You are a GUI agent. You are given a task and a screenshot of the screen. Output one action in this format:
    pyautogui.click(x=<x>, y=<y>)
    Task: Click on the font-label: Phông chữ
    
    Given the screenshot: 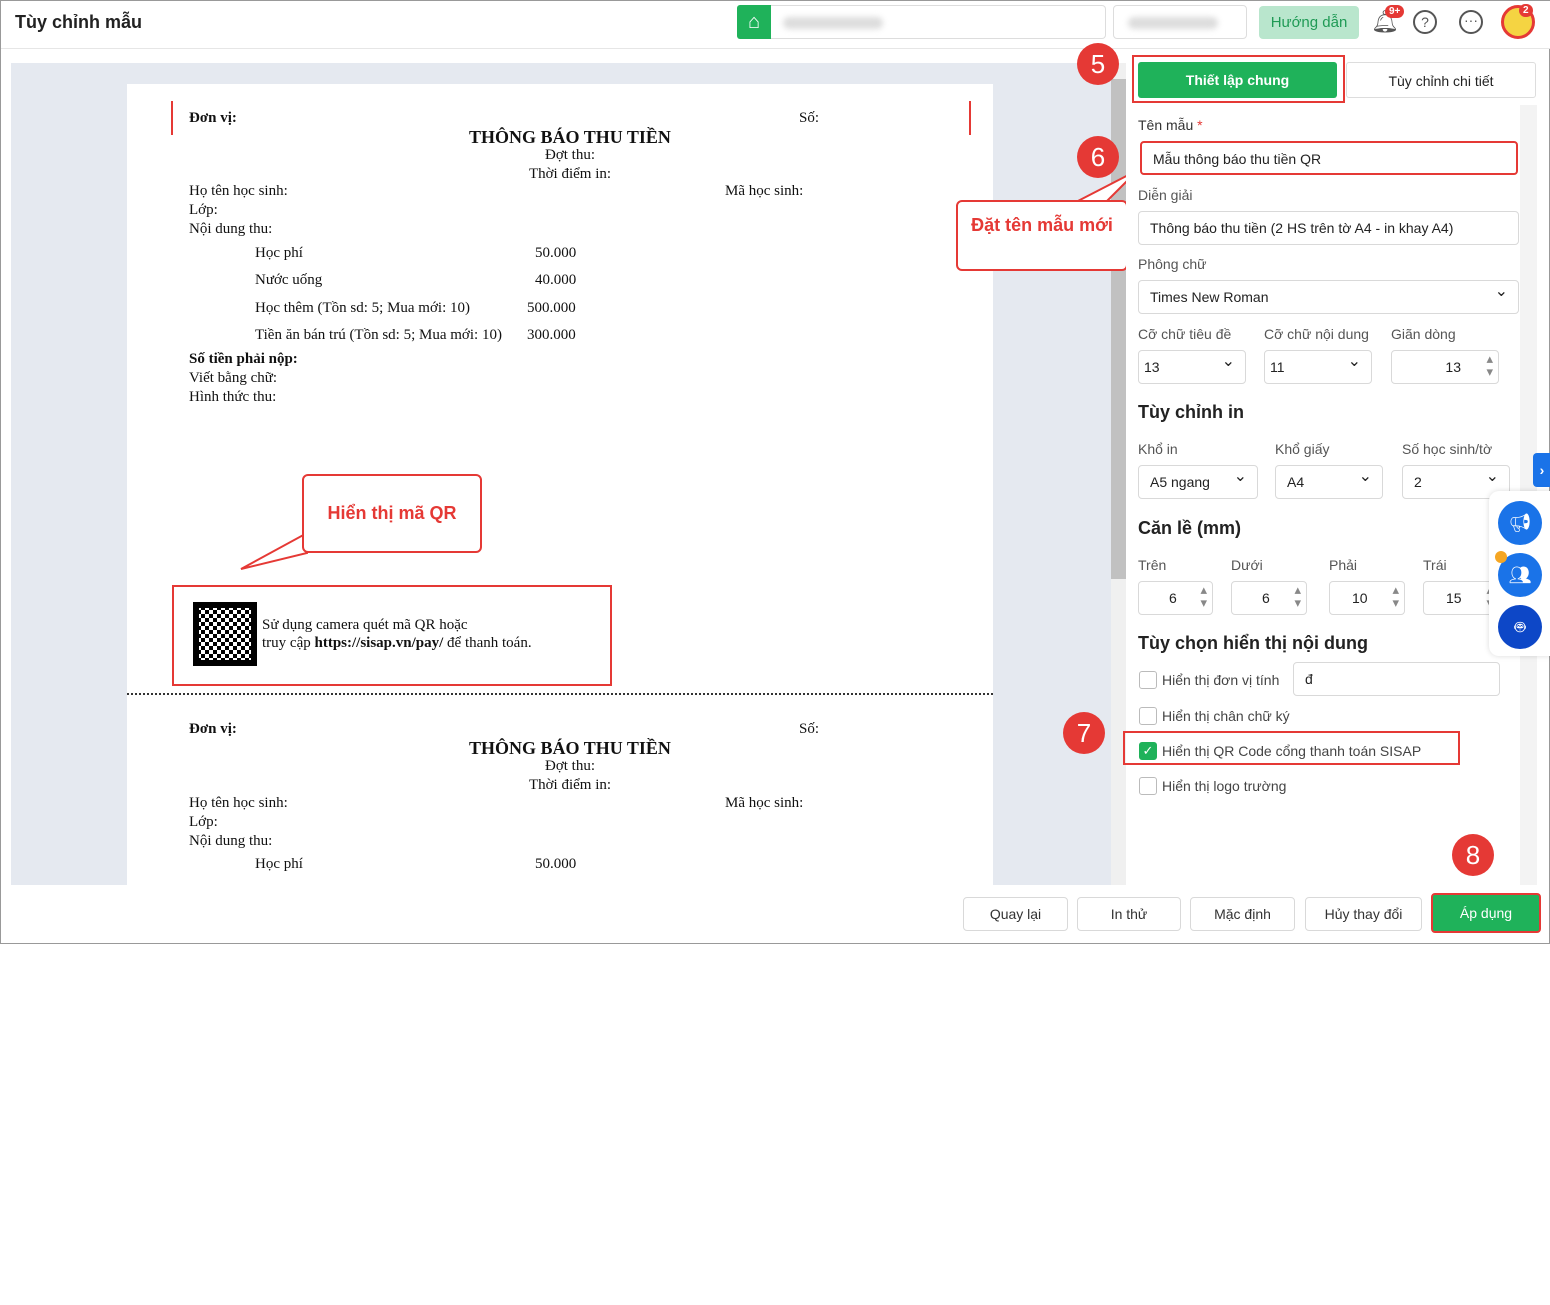 What is the action you would take?
    pyautogui.click(x=1172, y=264)
    